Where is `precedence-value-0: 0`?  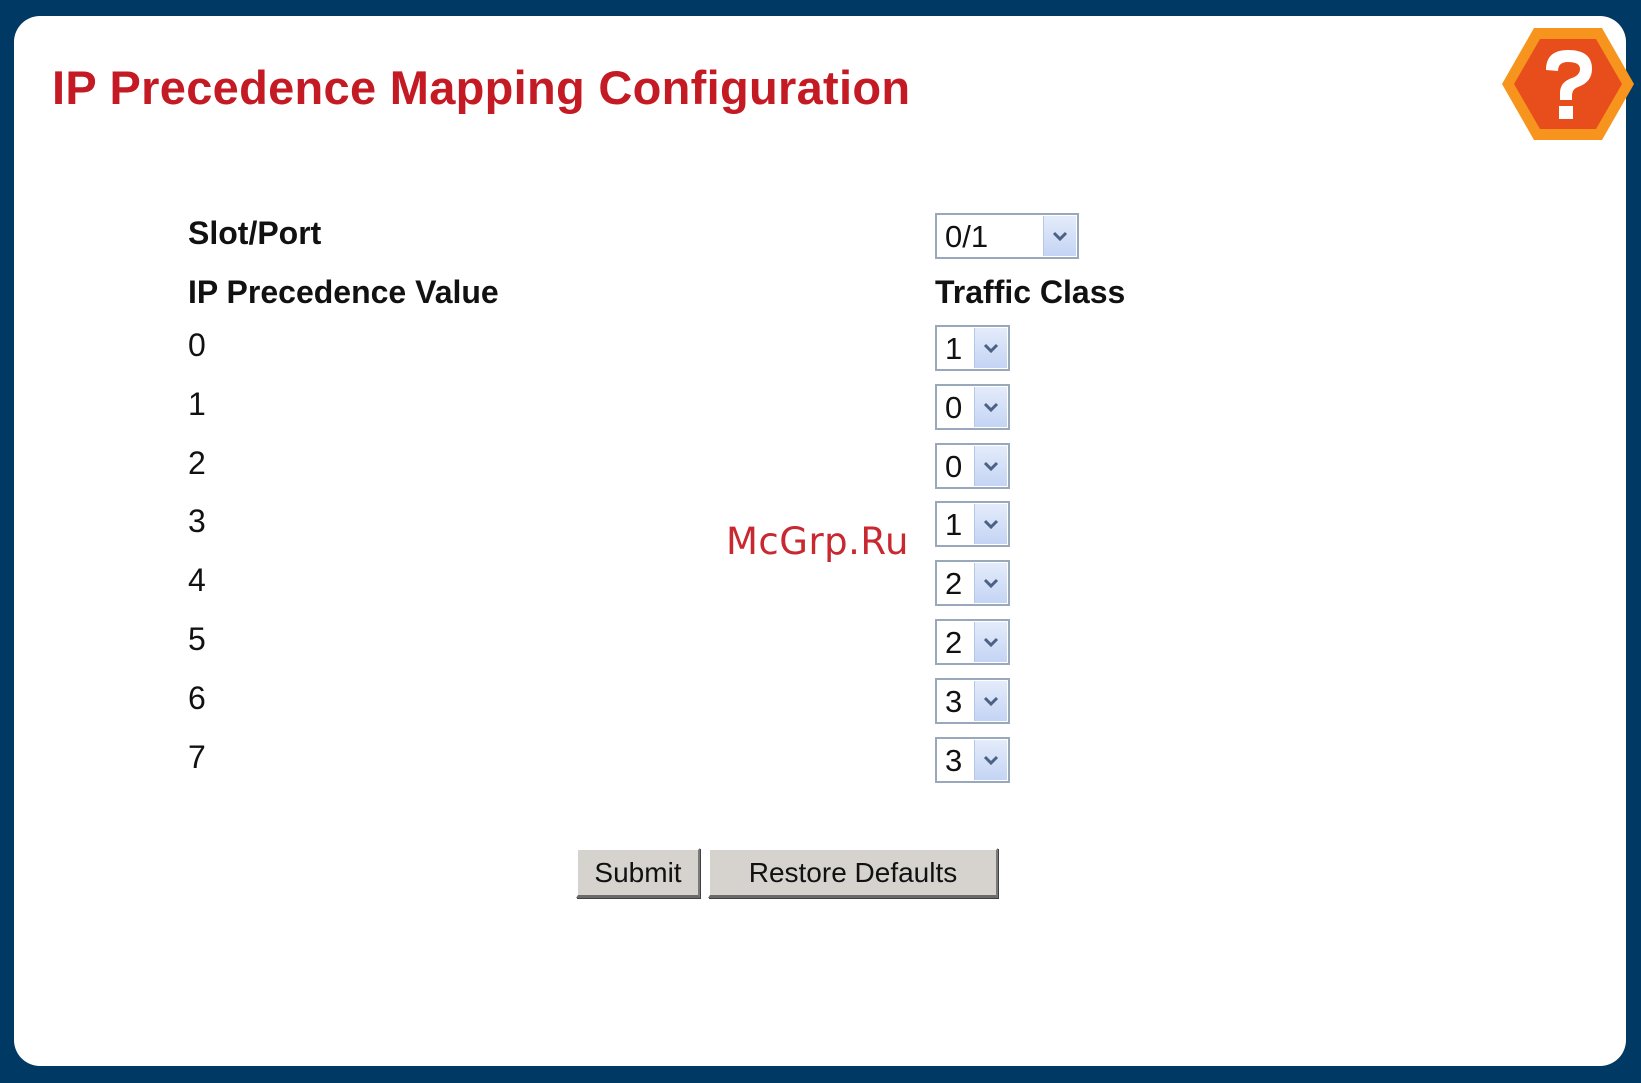 precedence-value-0: 0 is located at coordinates (197, 345).